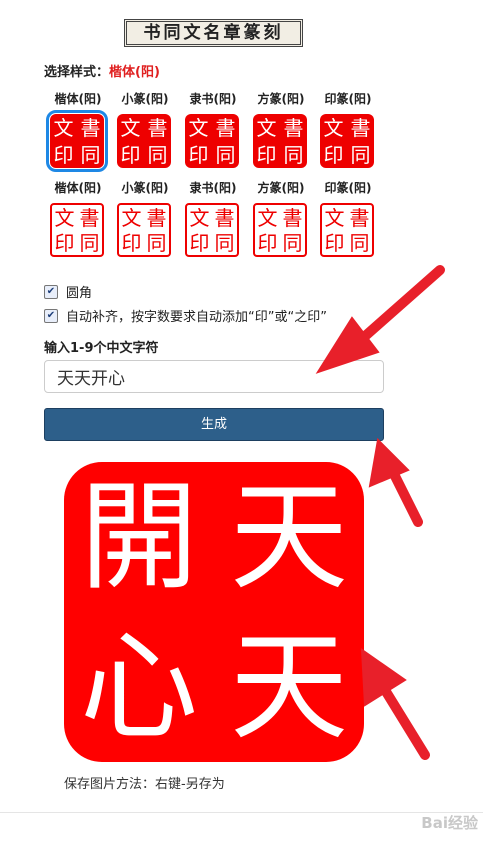 This screenshot has width=483, height=850. I want to click on arrow-pointing-to-generate-icon, so click(395, 482).